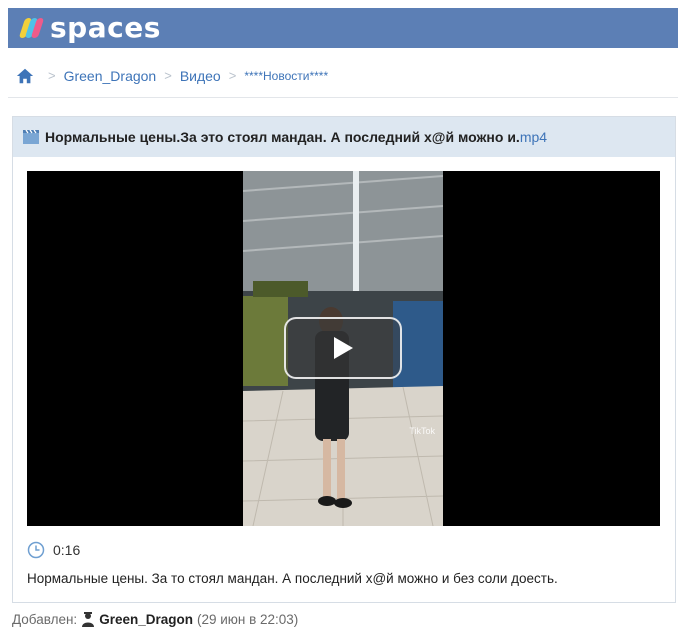 The image size is (678, 635). What do you see at coordinates (88, 619) in the screenshot?
I see `user-icon` at bounding box center [88, 619].